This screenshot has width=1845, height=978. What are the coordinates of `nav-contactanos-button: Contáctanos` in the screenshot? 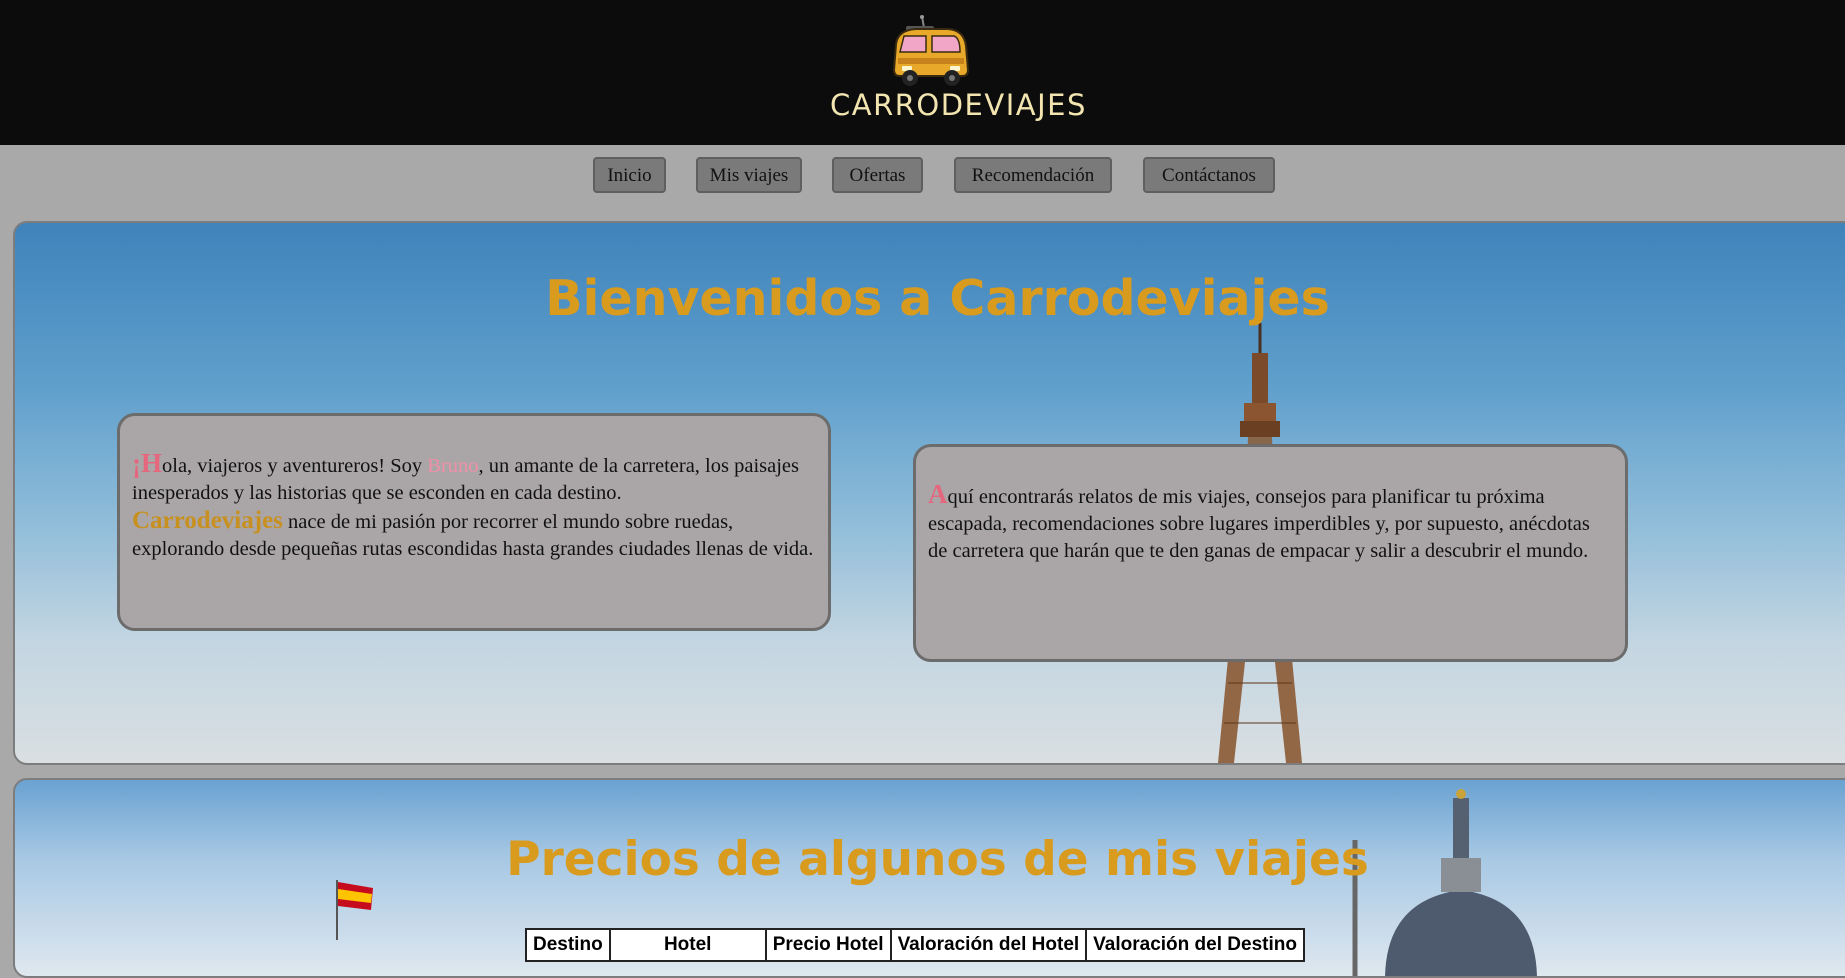 It's located at (1209, 175).